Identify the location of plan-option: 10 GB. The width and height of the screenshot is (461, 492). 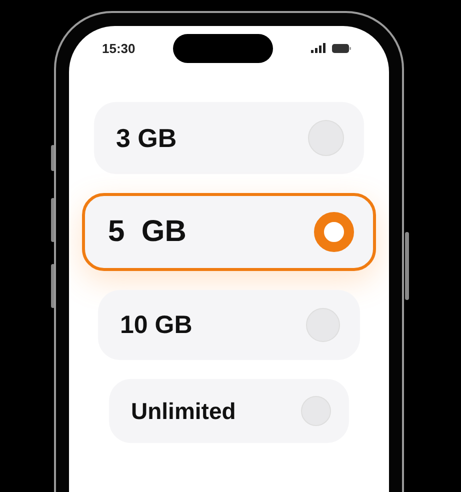
(229, 325).